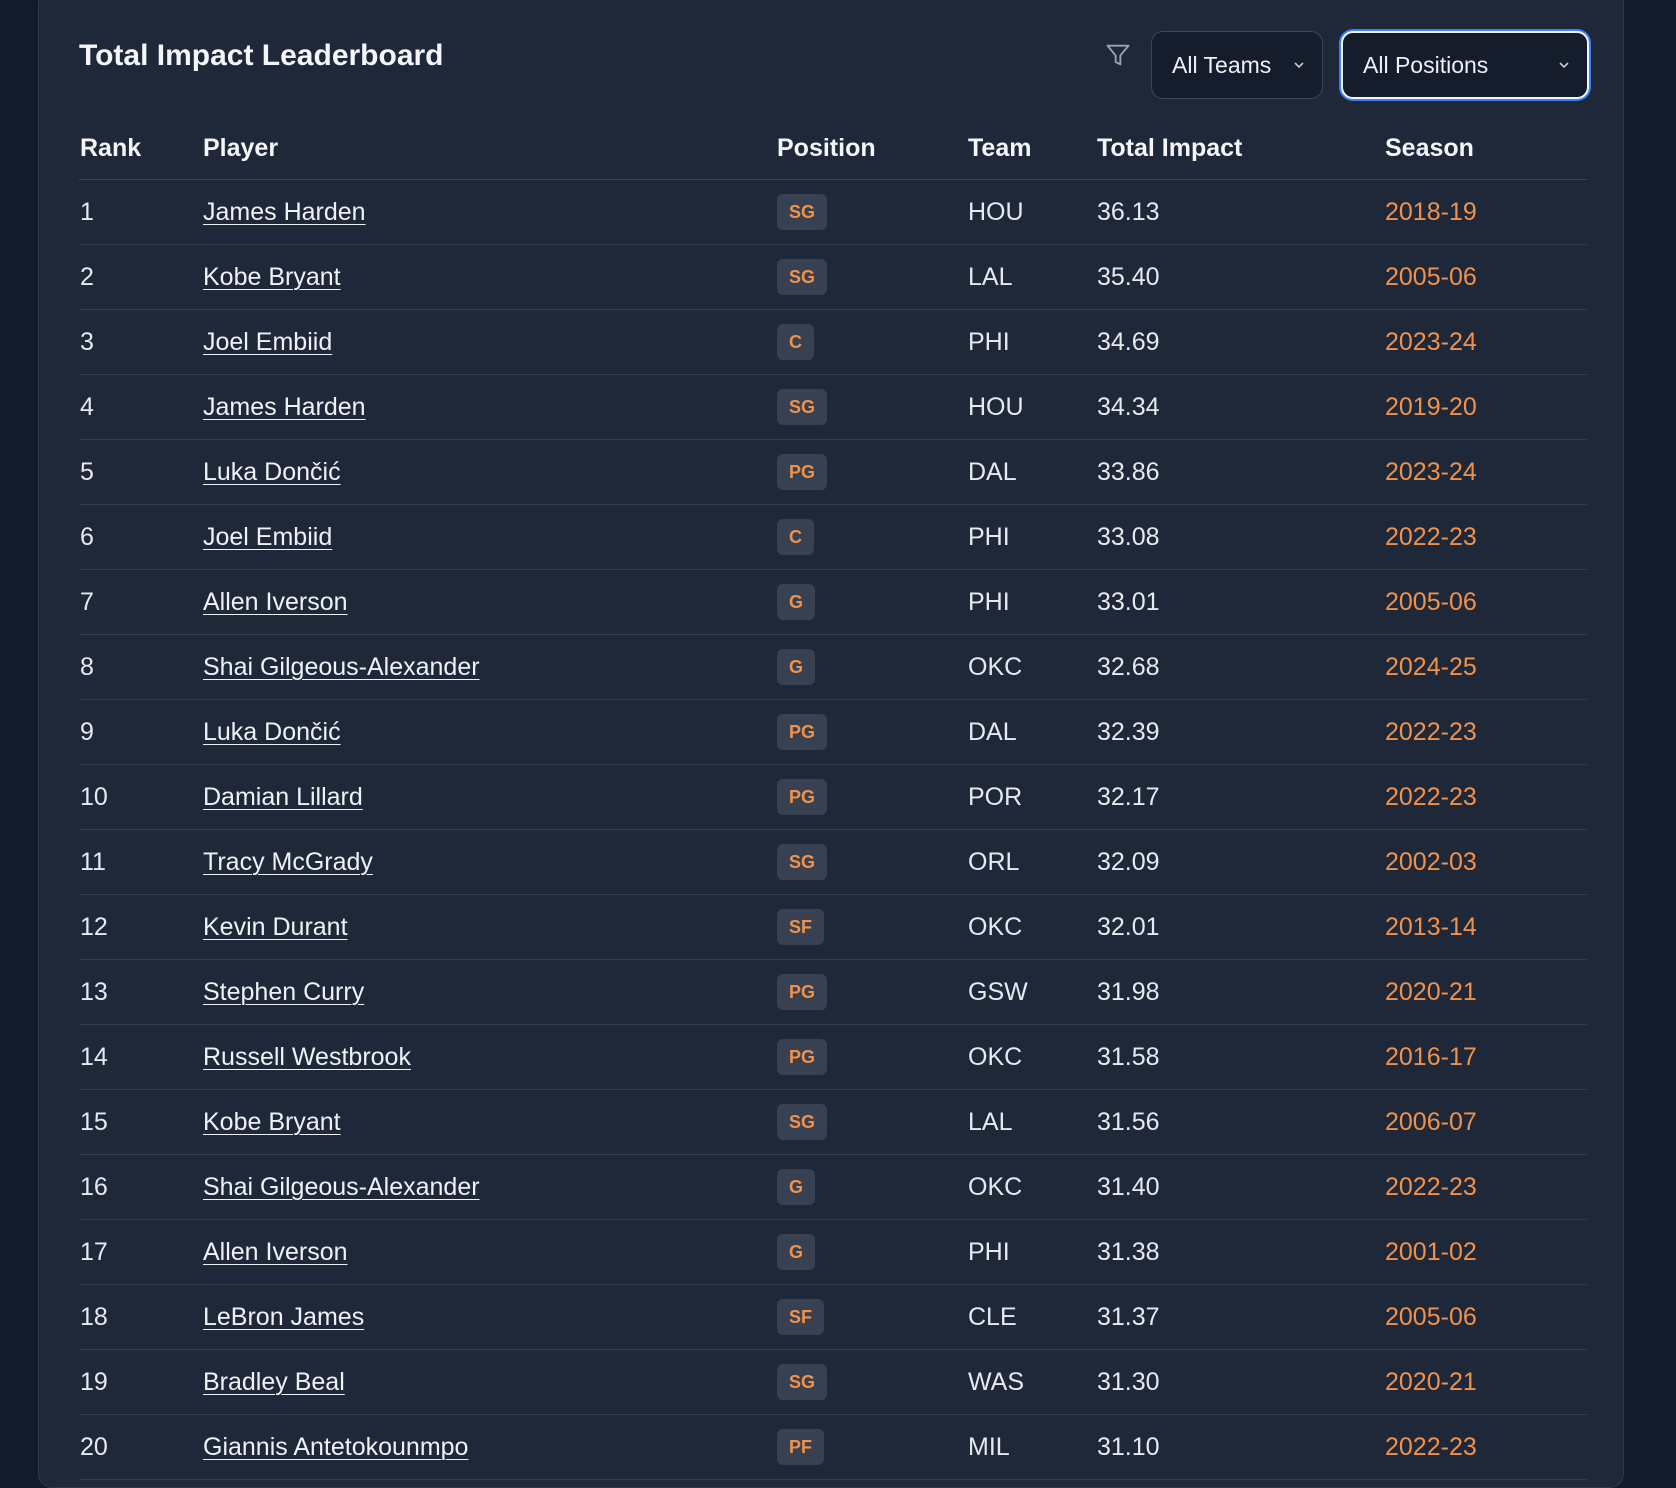 This screenshot has height=1488, width=1676. I want to click on player-cell: Stephen Curry, so click(490, 992).